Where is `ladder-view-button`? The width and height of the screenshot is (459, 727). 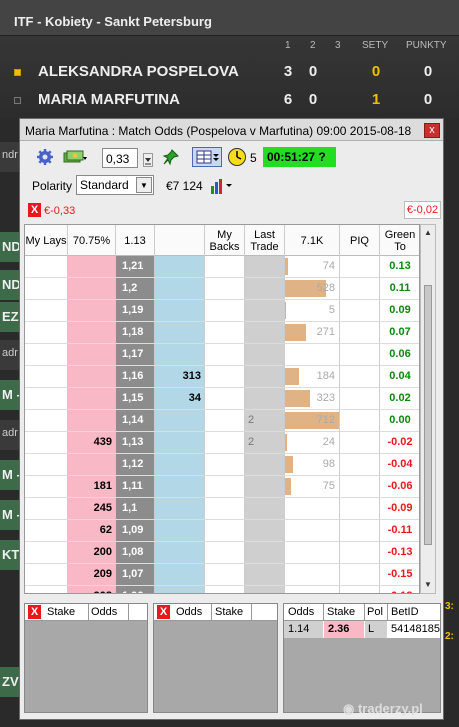
ladder-view-button is located at coordinates (207, 157).